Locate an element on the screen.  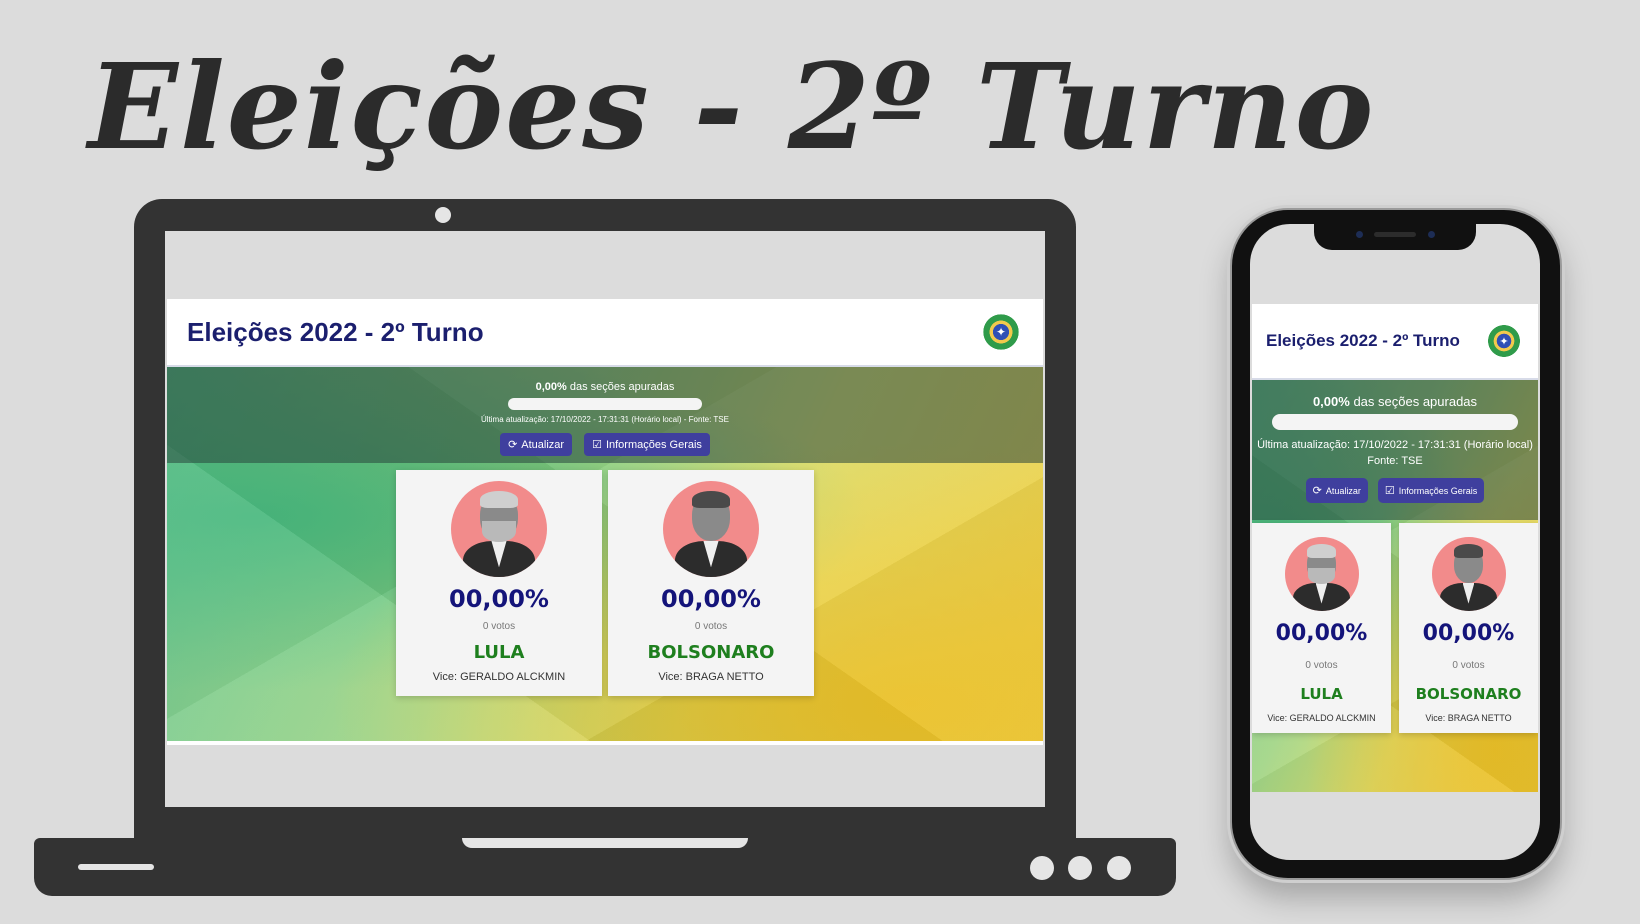
laptop-hinge-notch is located at coordinates (605, 843).